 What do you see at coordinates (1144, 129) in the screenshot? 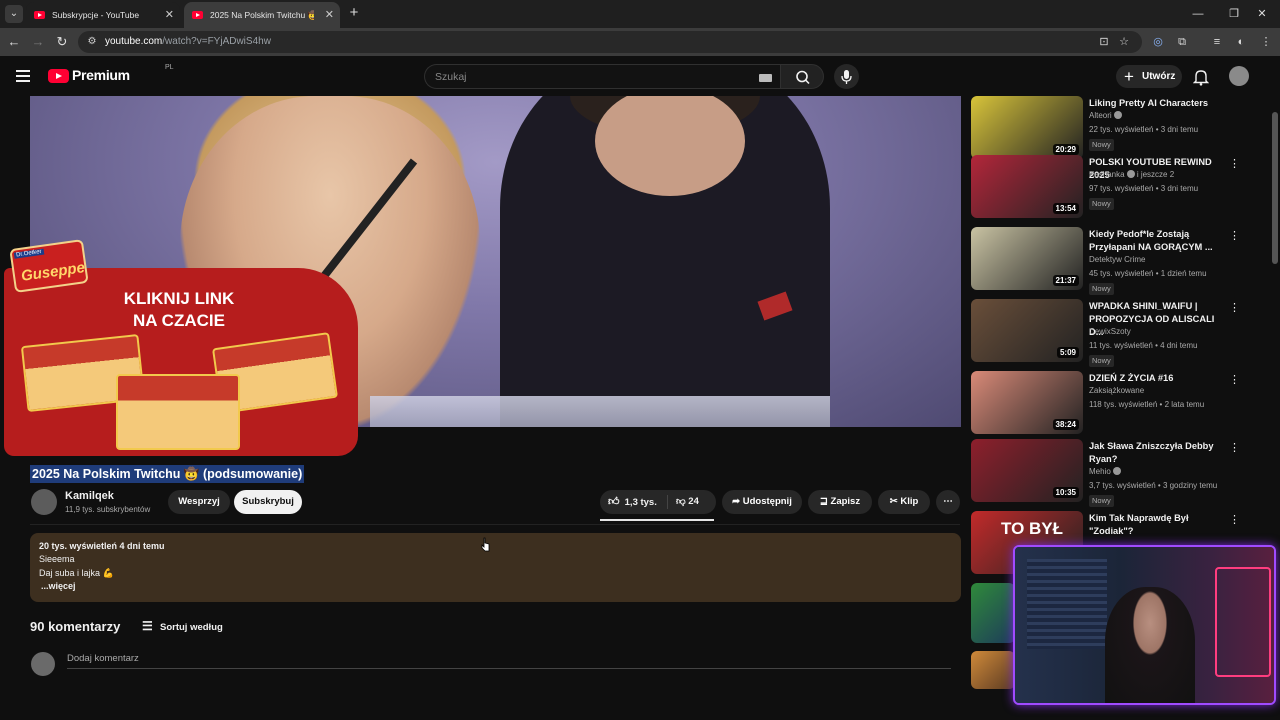
I see `recommended-video-meta: 22 tys. wyświetleń • 3 dni temu` at bounding box center [1144, 129].